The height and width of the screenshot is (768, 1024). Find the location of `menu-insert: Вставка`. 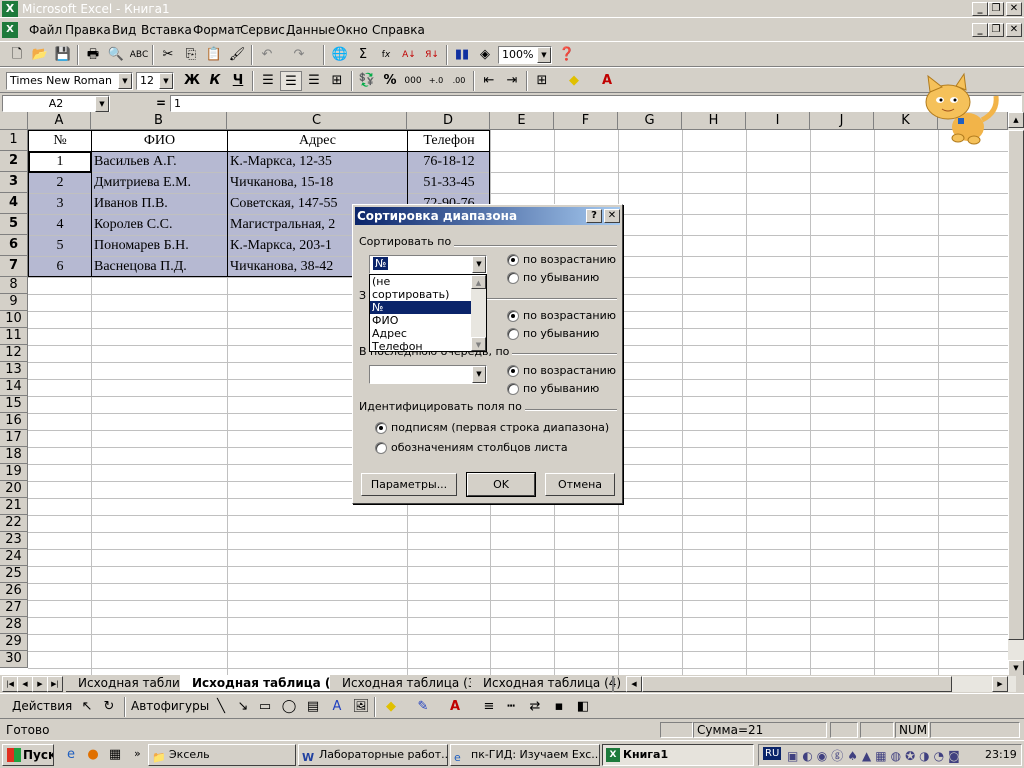

menu-insert: Вставка is located at coordinates (166, 30).